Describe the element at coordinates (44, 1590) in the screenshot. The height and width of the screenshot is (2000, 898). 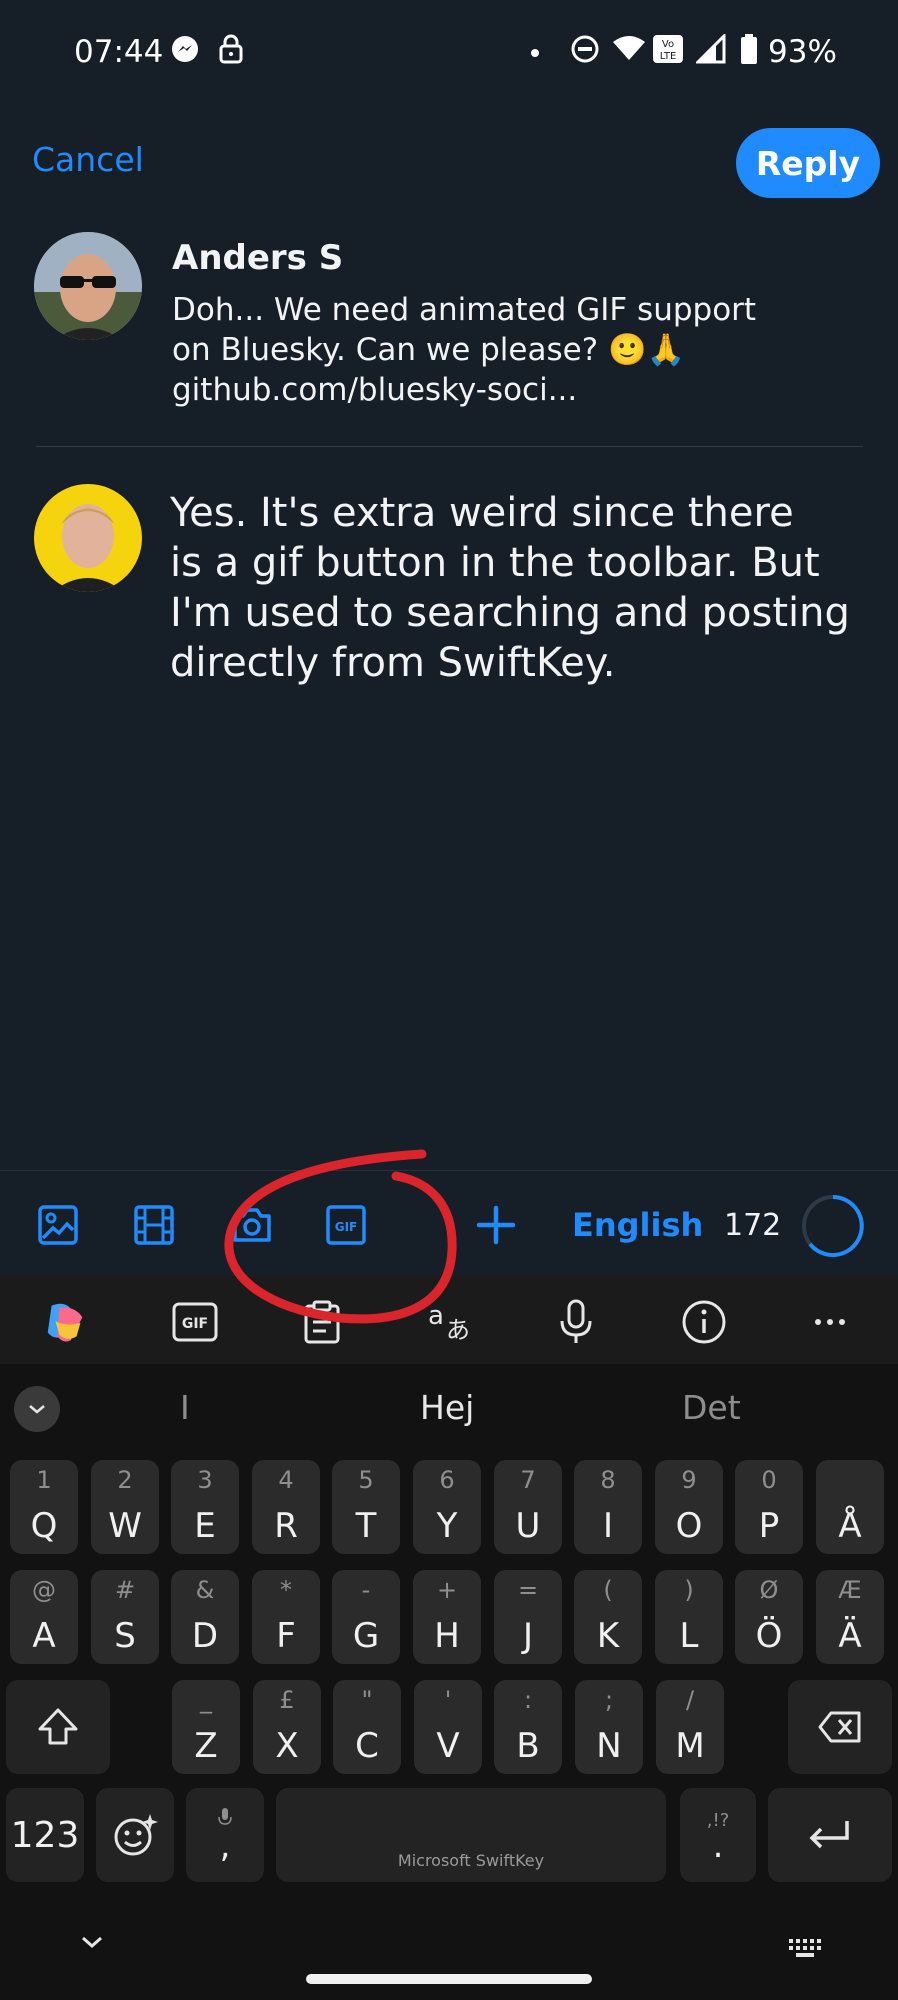
I see `key-hint: @` at that location.